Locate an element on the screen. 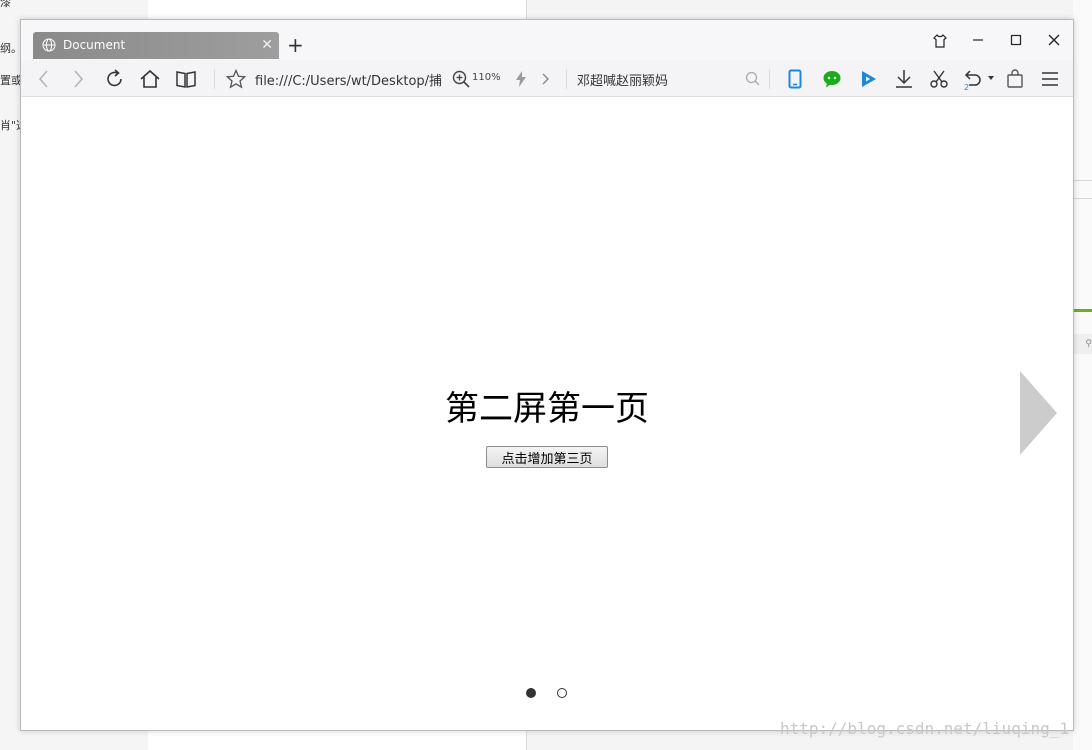 This screenshot has width=1092, height=750. back-icon is located at coordinates (44, 79).